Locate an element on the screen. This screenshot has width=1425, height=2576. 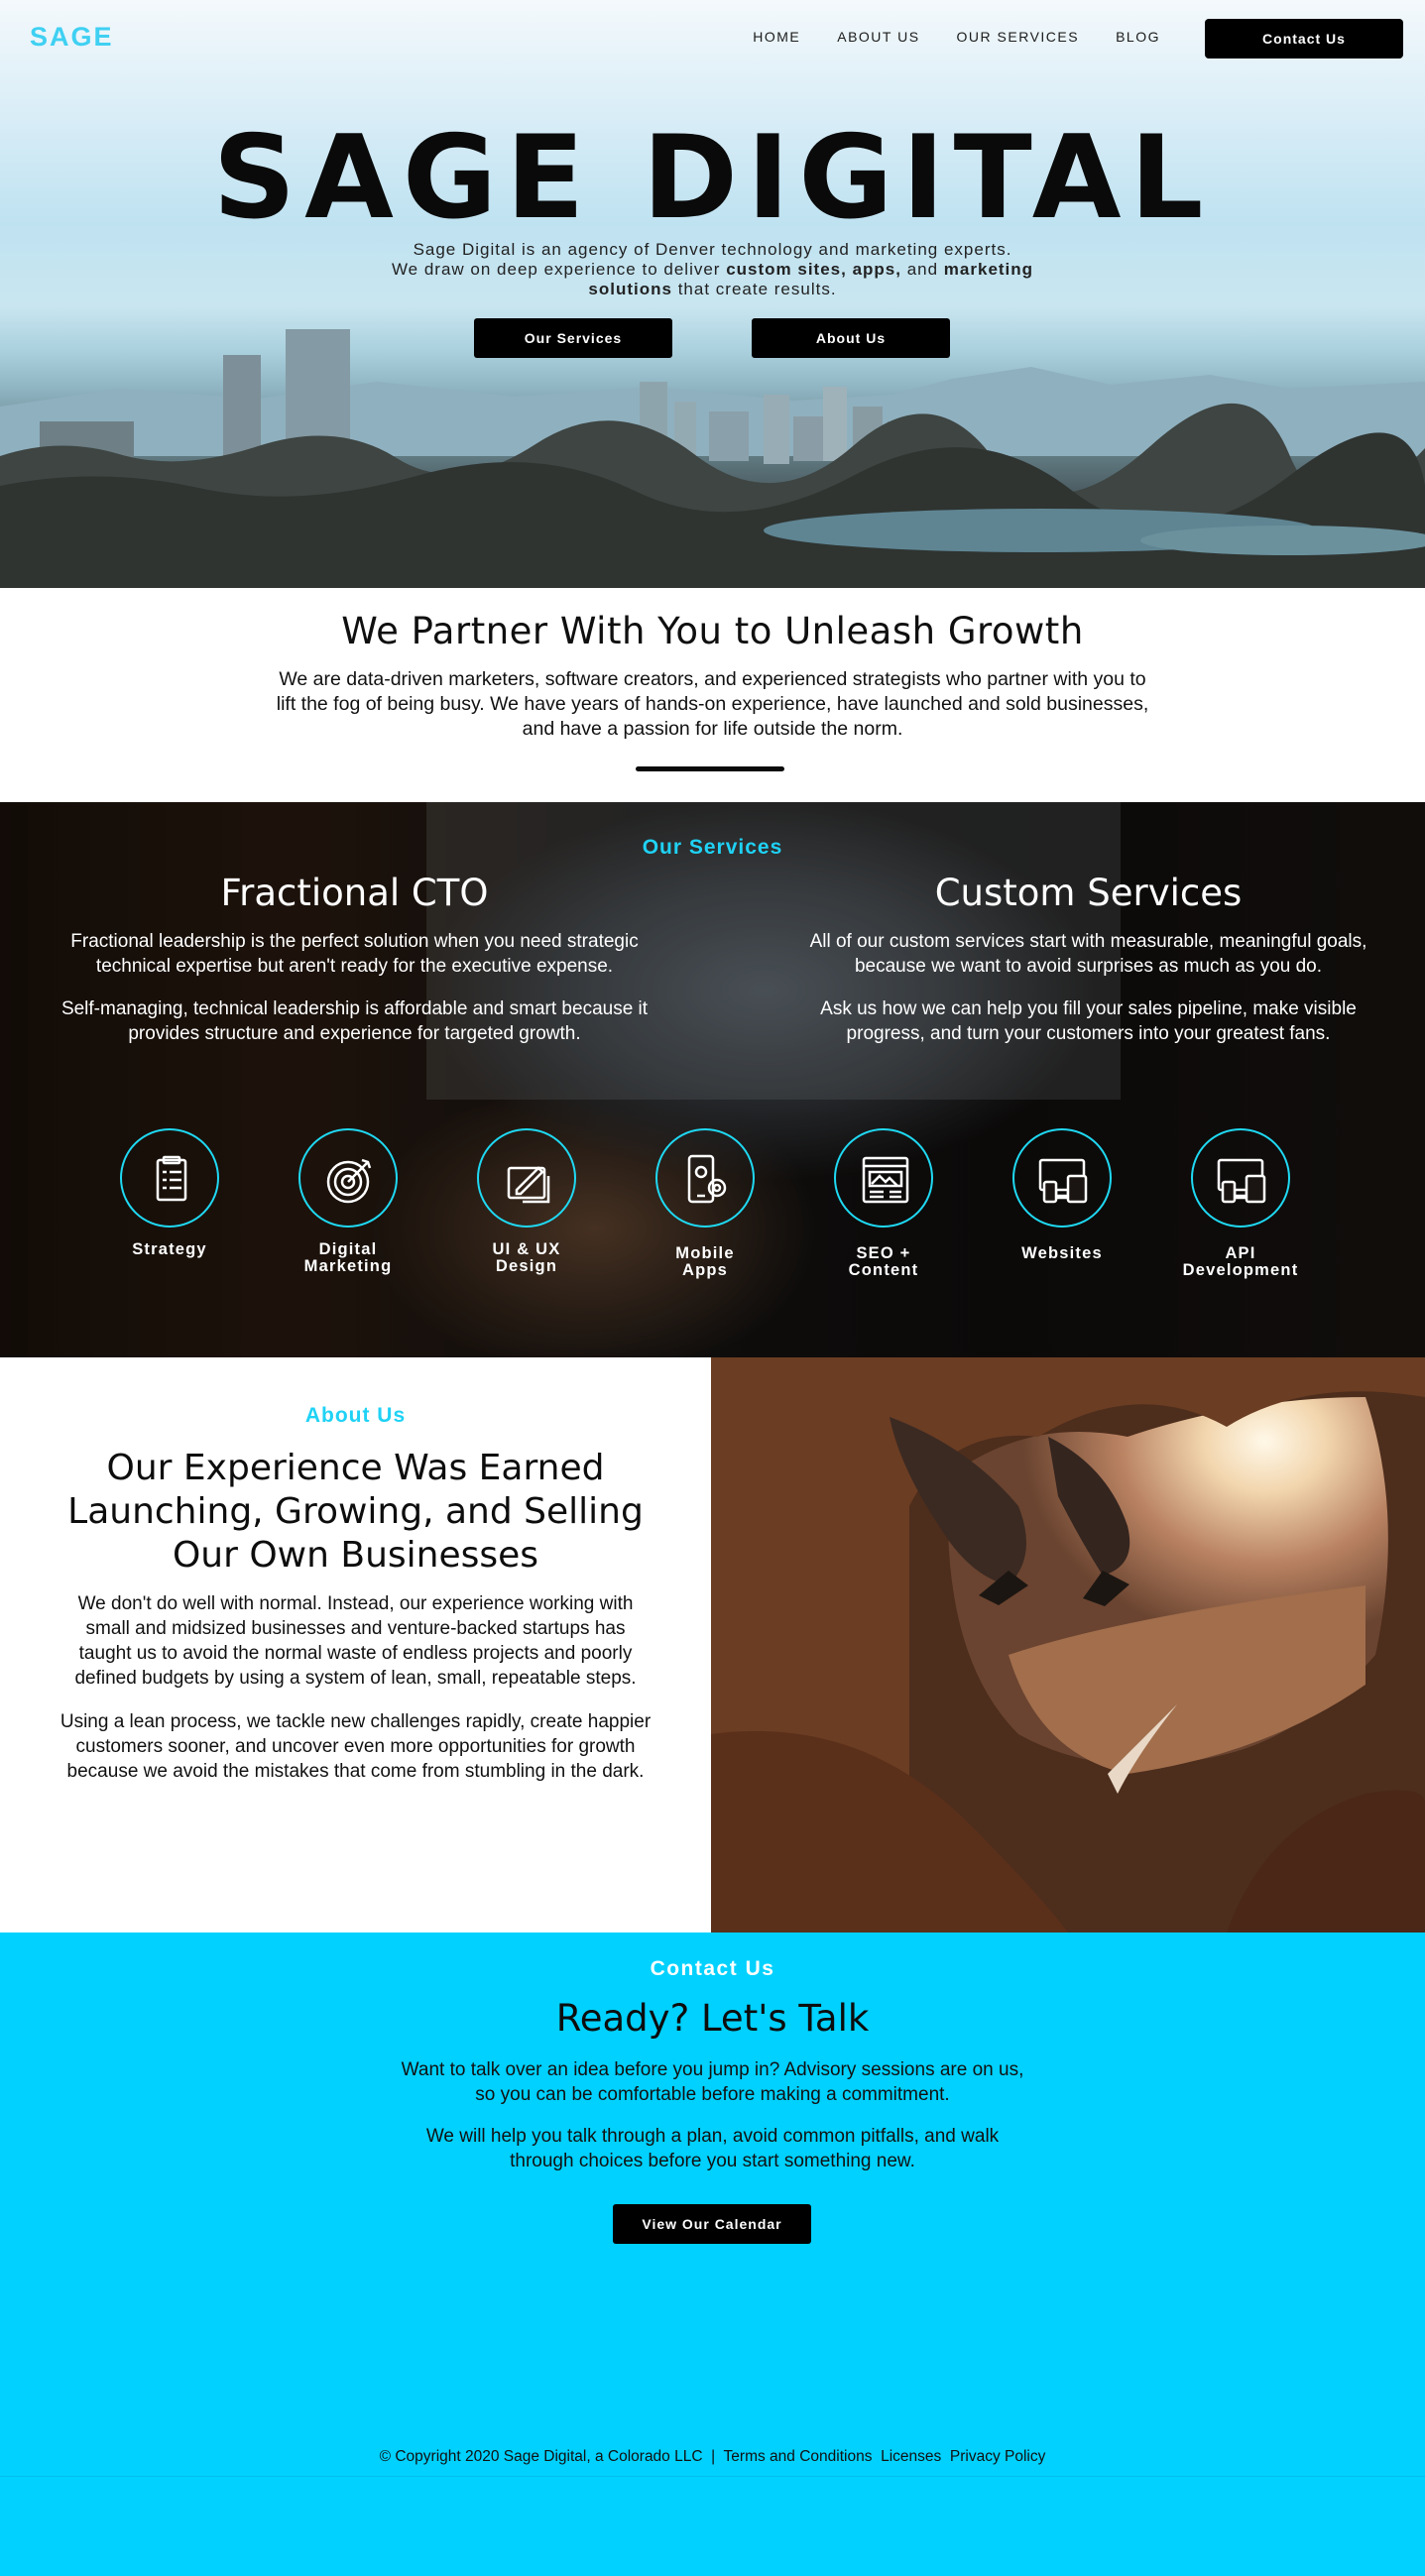
nav-about-us: ABOUT US is located at coordinates (878, 37).